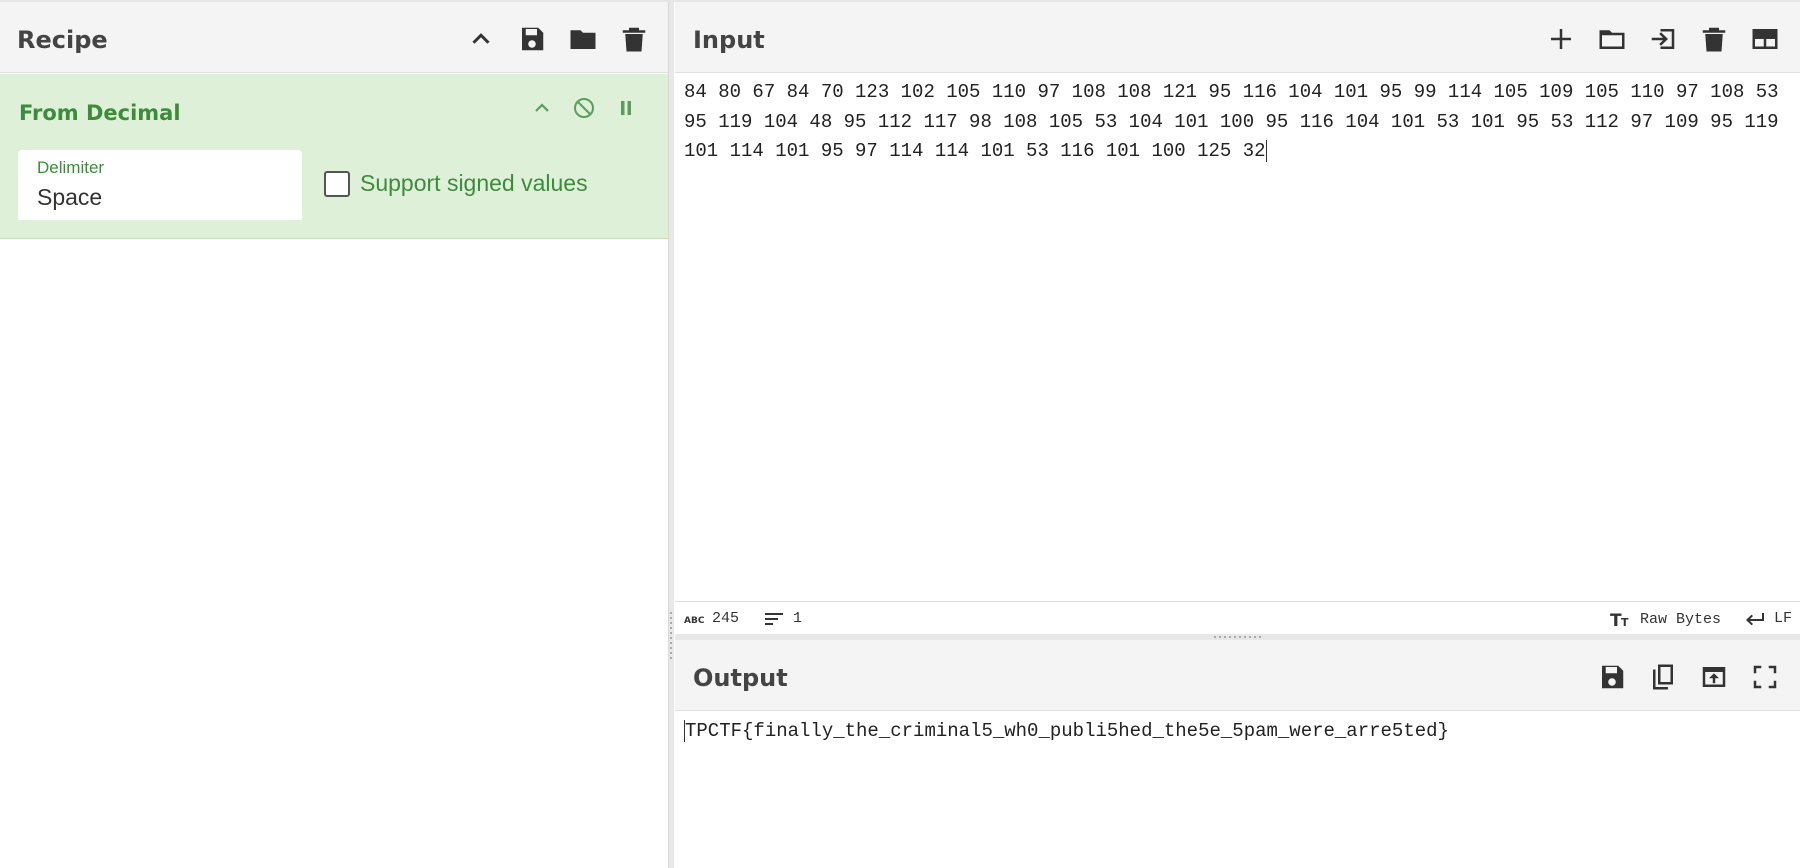 This screenshot has width=1800, height=868. I want to click on input-status-bar: ABC 245 1 TT Raw Bytes LF, so click(1237, 618).